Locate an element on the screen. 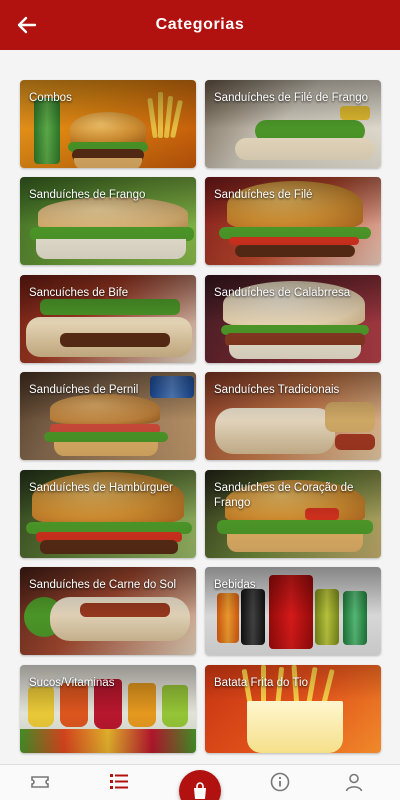  category-label: Batata Frita do Tio is located at coordinates (261, 683).